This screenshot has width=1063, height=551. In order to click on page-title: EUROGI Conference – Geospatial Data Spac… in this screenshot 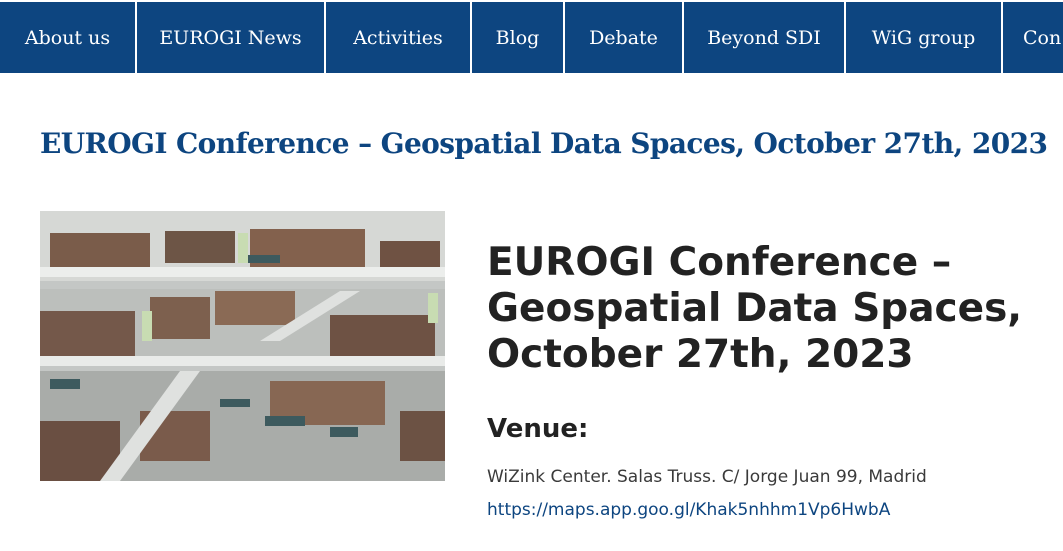, I will do `click(544, 143)`.